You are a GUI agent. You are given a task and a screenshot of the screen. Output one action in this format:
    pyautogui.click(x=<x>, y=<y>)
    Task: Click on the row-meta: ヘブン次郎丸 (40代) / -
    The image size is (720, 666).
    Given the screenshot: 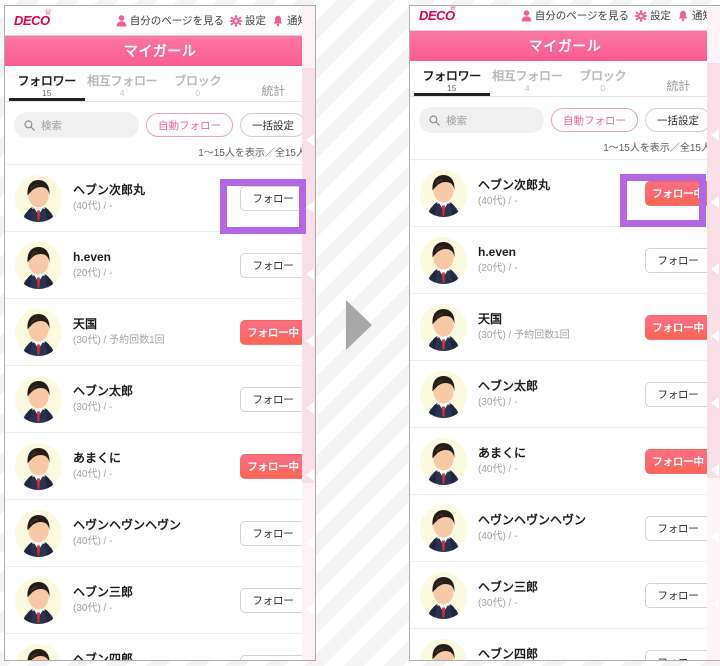 What is the action you would take?
    pyautogui.click(x=561, y=193)
    